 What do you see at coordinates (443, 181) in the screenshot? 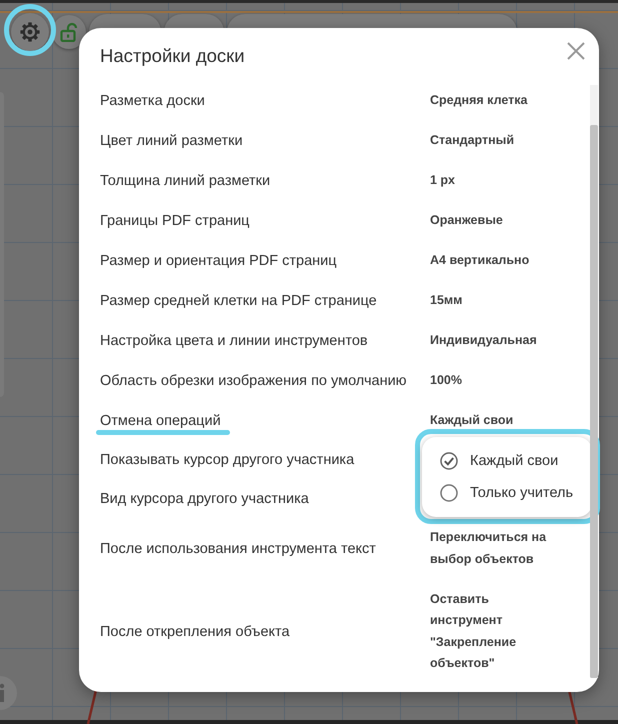
I see `setting-value: 1 px` at bounding box center [443, 181].